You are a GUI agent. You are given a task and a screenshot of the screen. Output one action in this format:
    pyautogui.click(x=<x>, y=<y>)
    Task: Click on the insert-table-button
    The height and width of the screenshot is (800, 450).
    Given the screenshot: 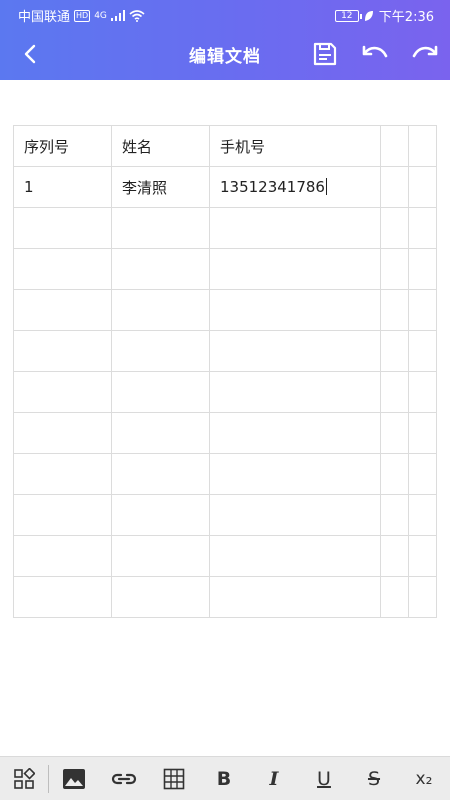 What is the action you would take?
    pyautogui.click(x=174, y=778)
    